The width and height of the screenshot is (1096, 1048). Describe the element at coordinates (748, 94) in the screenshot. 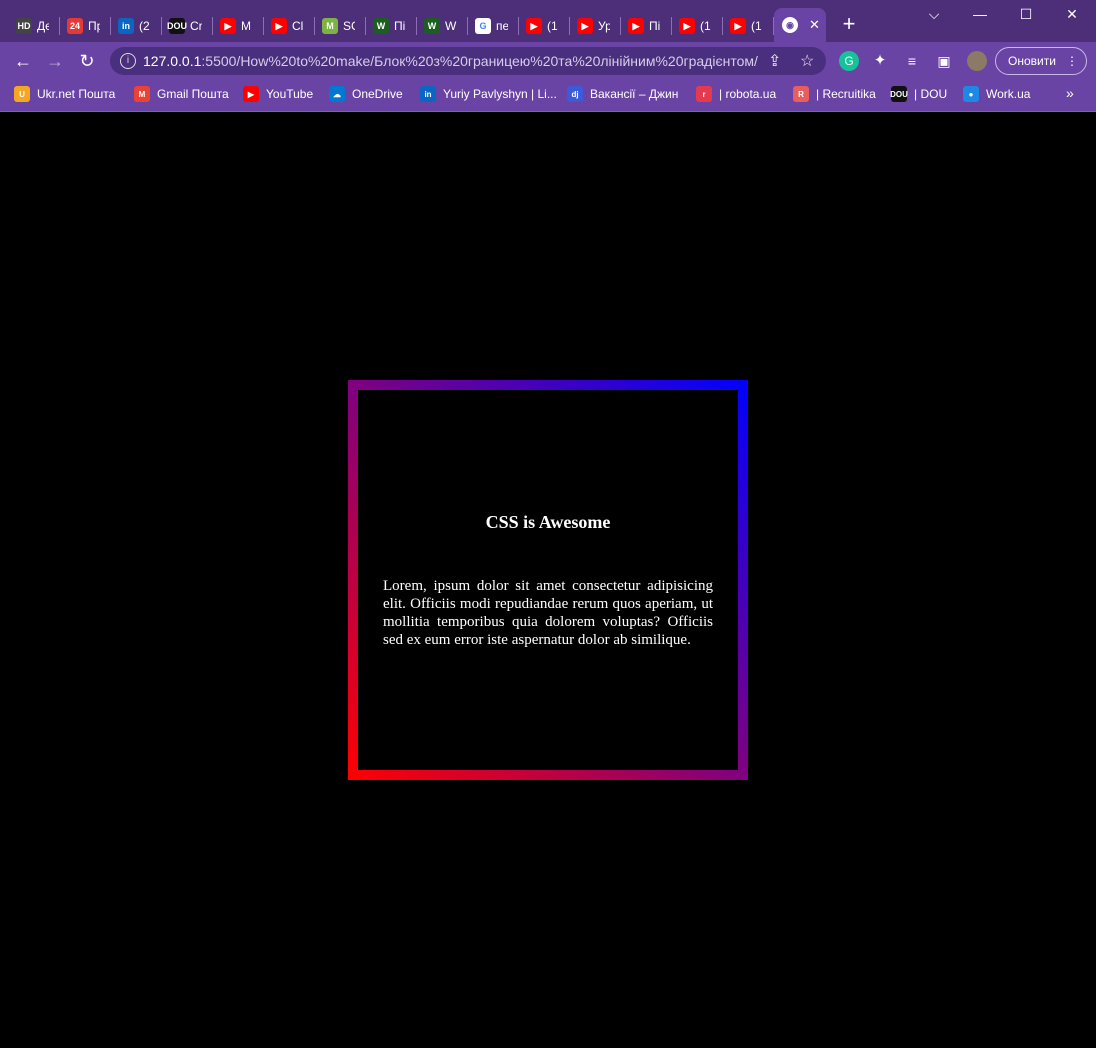

I see `bookmark-label: | robota.ua` at that location.